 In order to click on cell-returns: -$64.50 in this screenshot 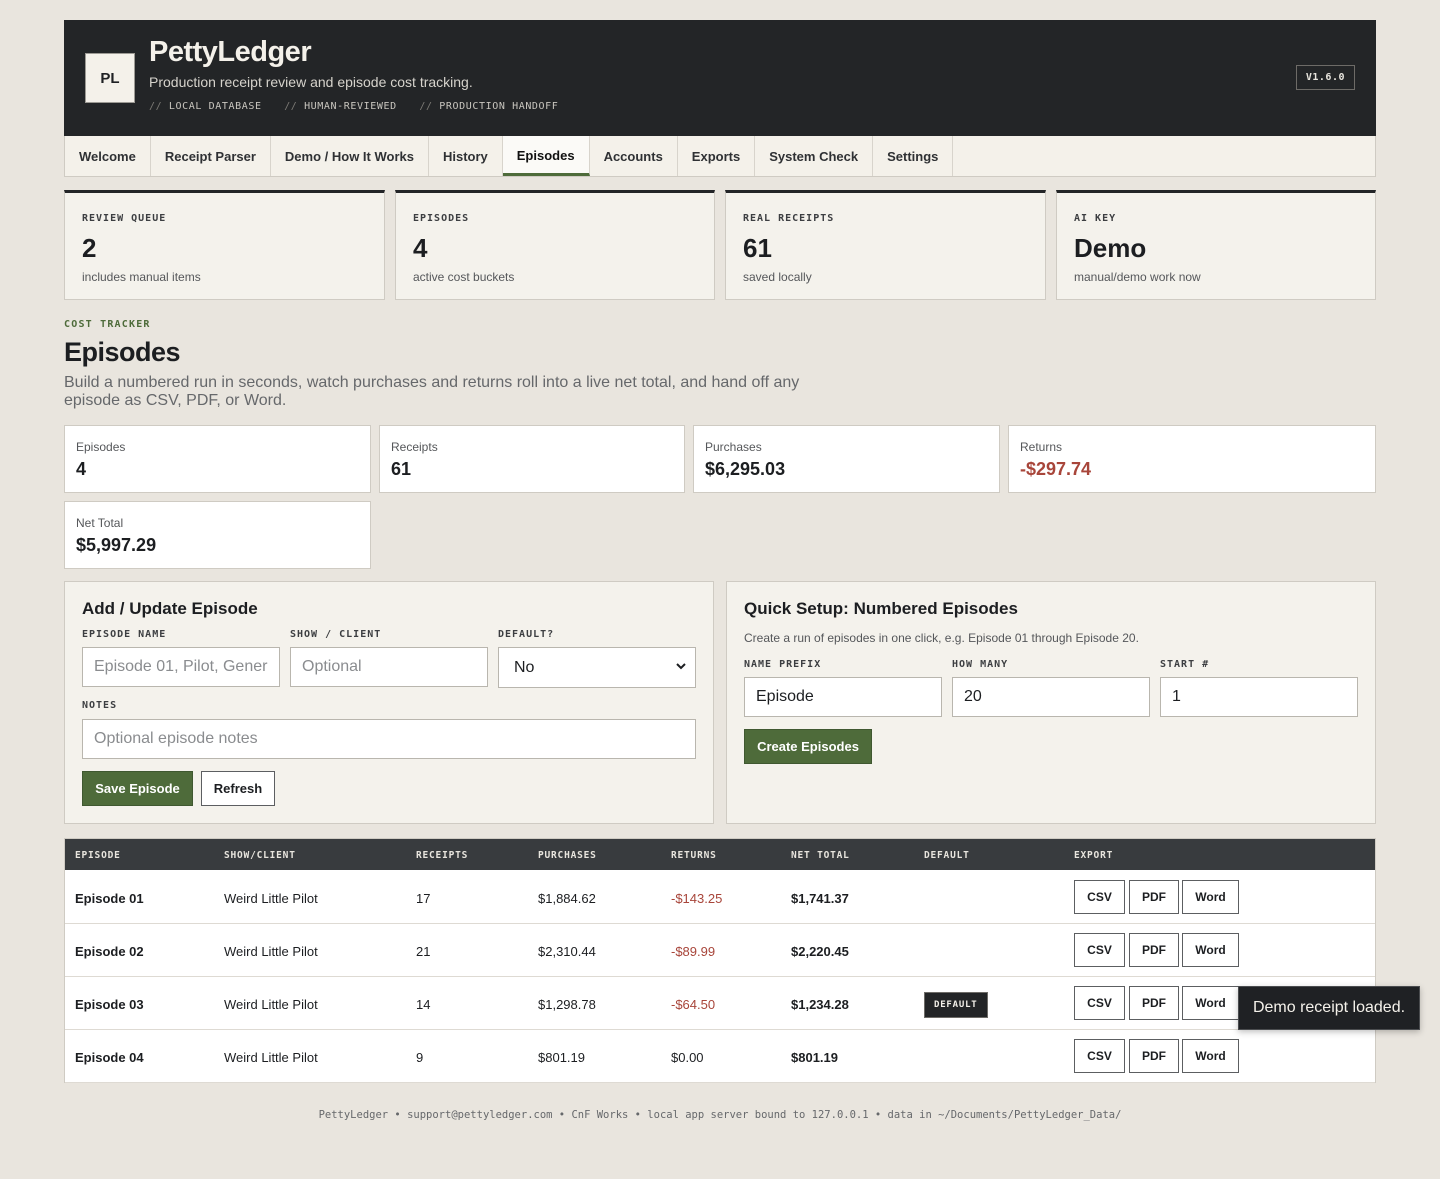, I will do `click(693, 1004)`.